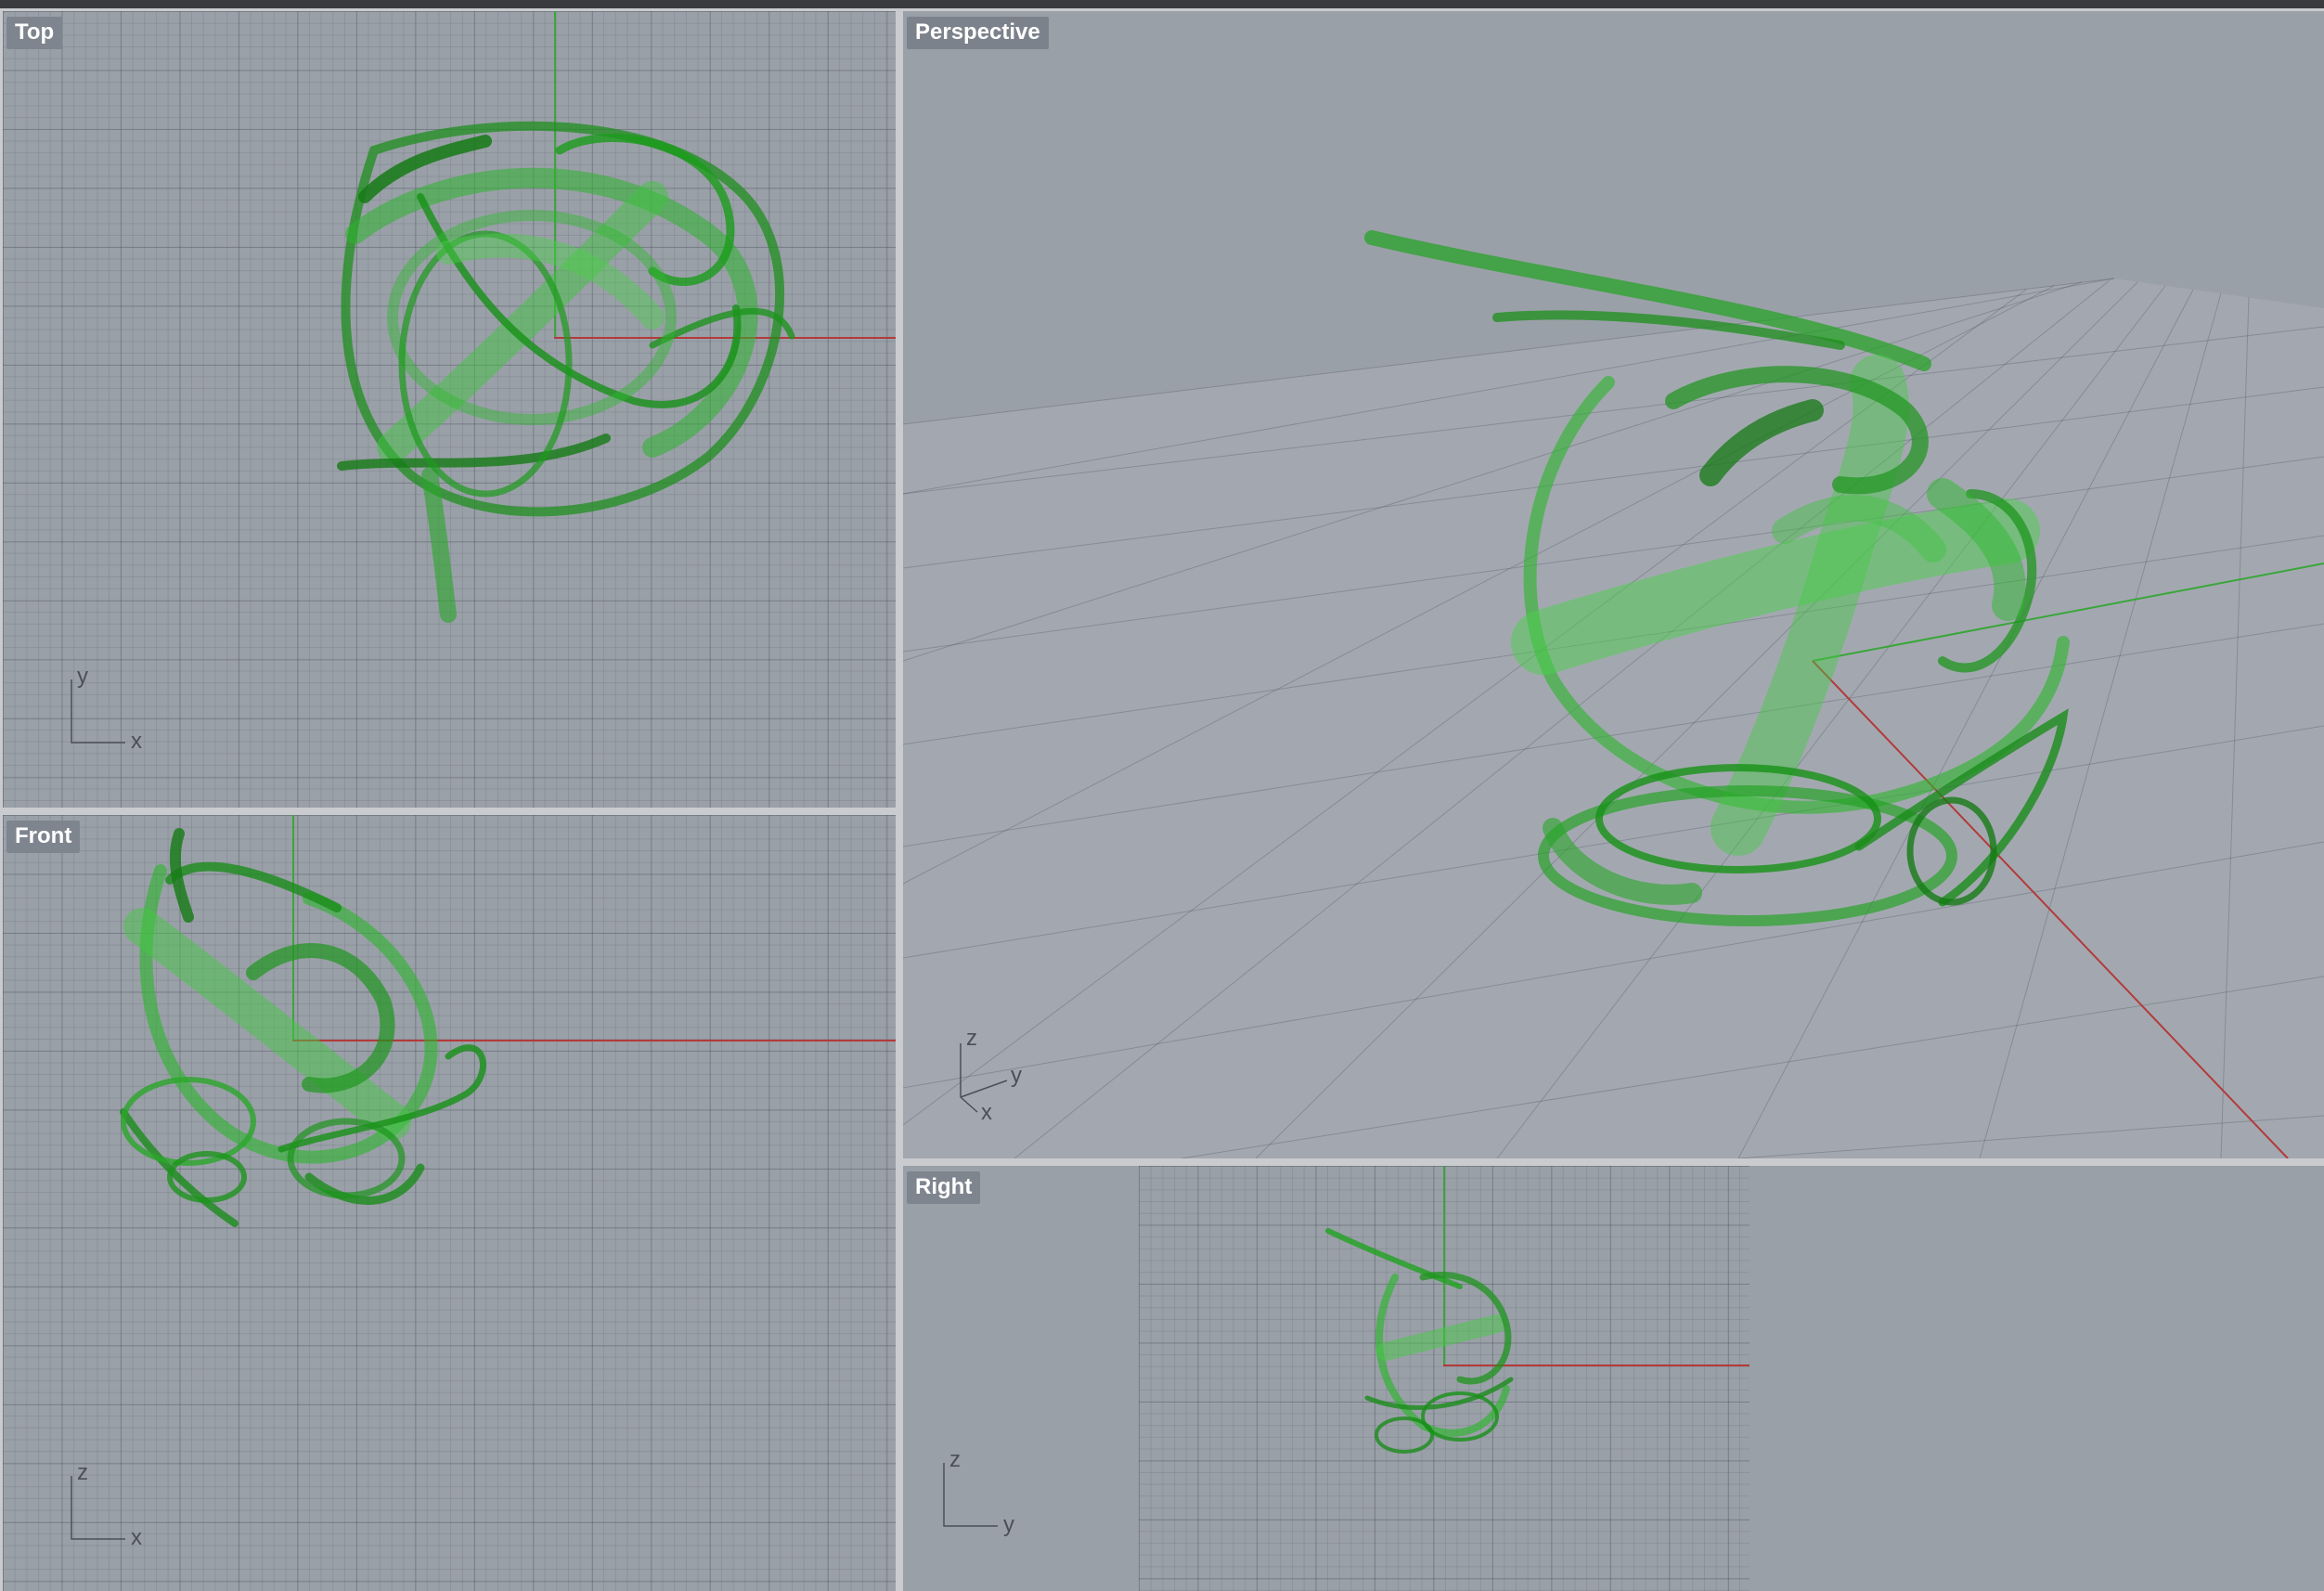 The image size is (2324, 1591). Describe the element at coordinates (1162, 4) in the screenshot. I see `window-top-bar` at that location.